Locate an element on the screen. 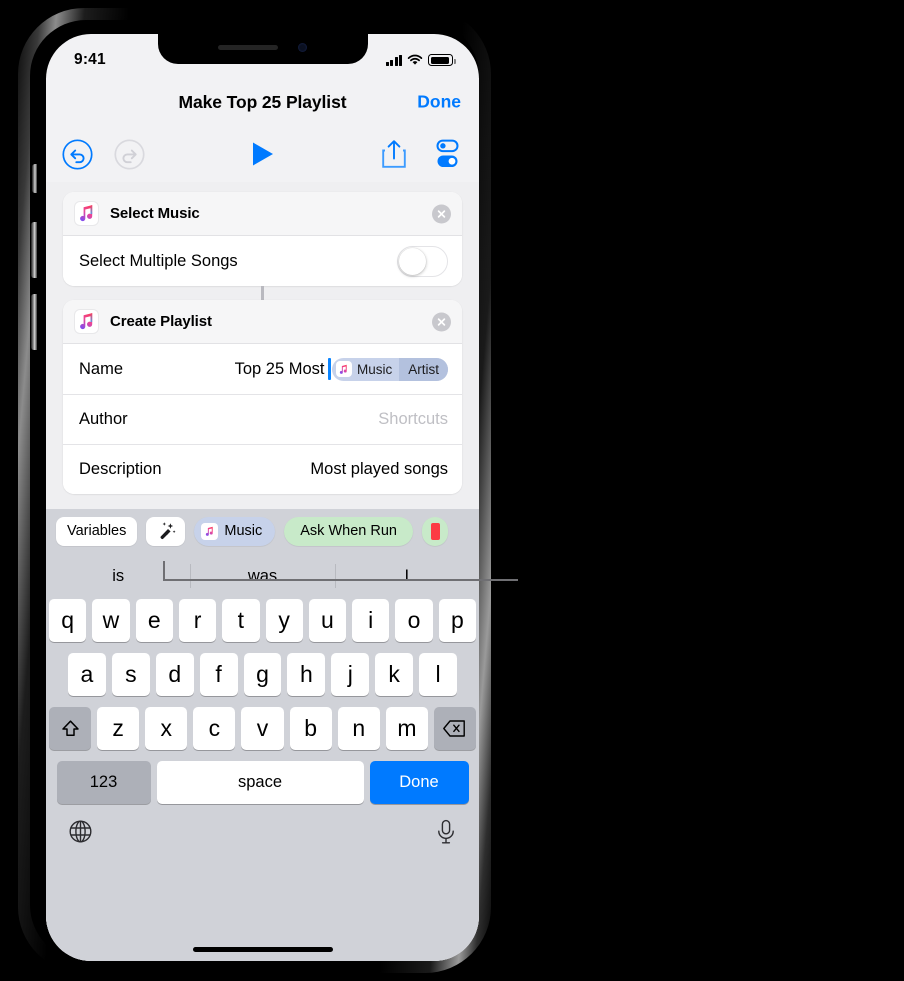 Image resolution: width=904 pixels, height=981 pixels. toggle-knob is located at coordinates (412, 261).